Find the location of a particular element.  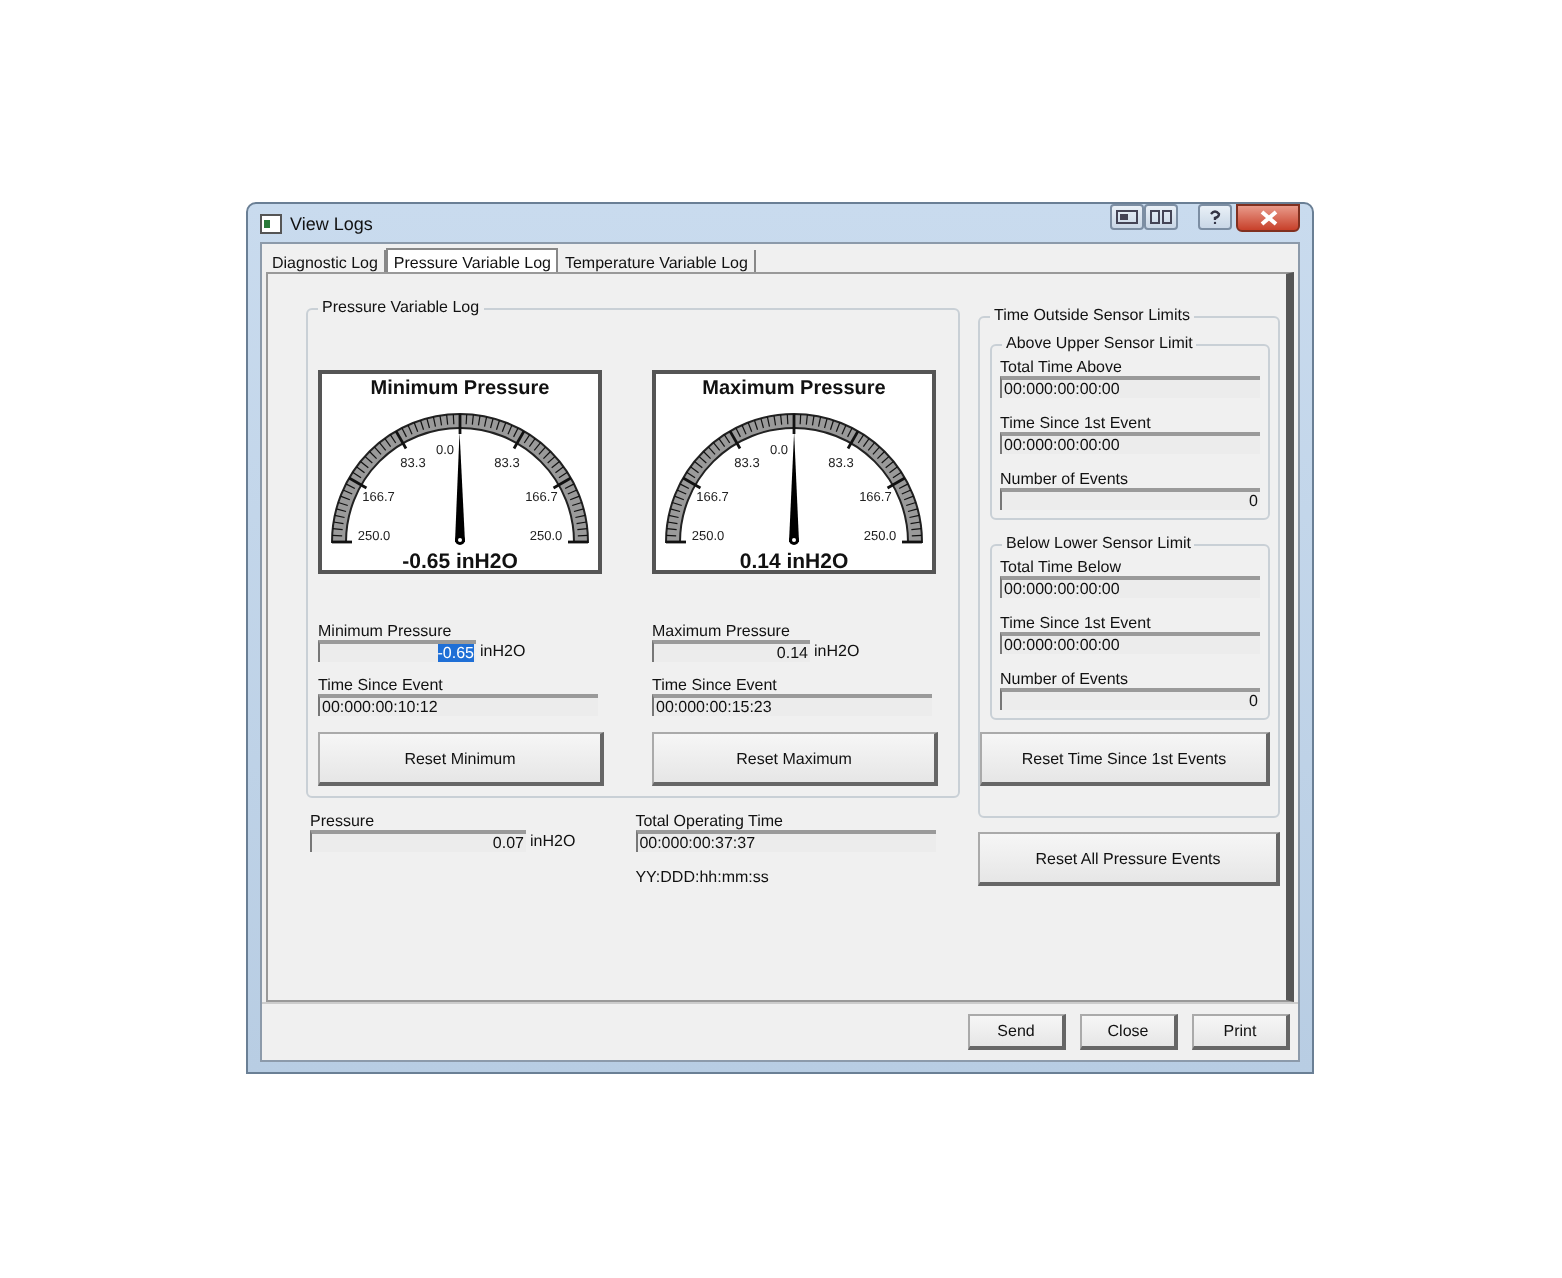

dialog-button: Send is located at coordinates (1017, 1032).